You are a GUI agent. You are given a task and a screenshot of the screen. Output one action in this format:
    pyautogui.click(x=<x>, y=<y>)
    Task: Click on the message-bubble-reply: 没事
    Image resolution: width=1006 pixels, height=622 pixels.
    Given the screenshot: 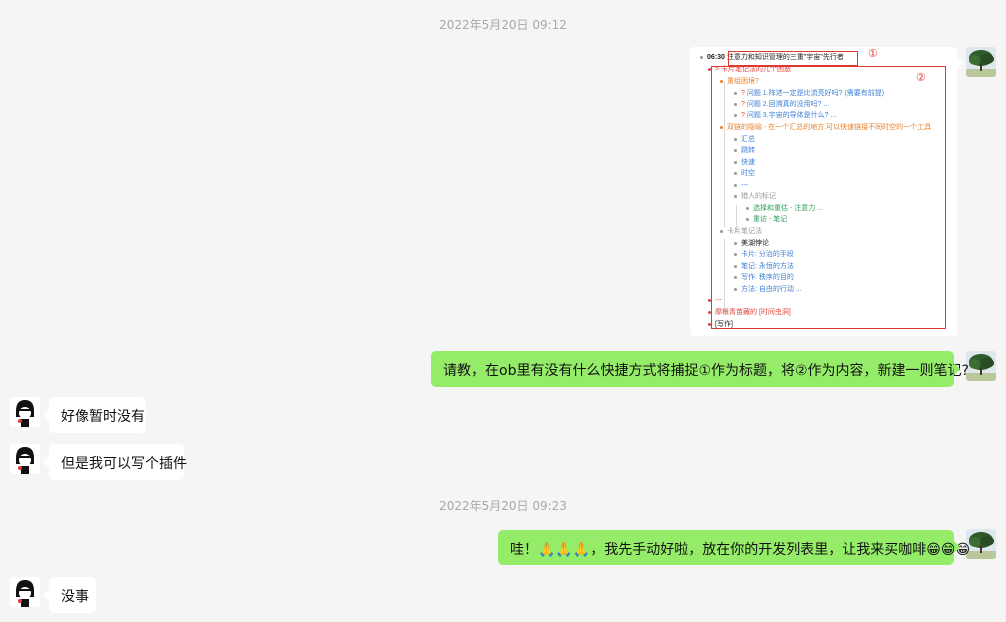 What is the action you would take?
    pyautogui.click(x=72, y=595)
    